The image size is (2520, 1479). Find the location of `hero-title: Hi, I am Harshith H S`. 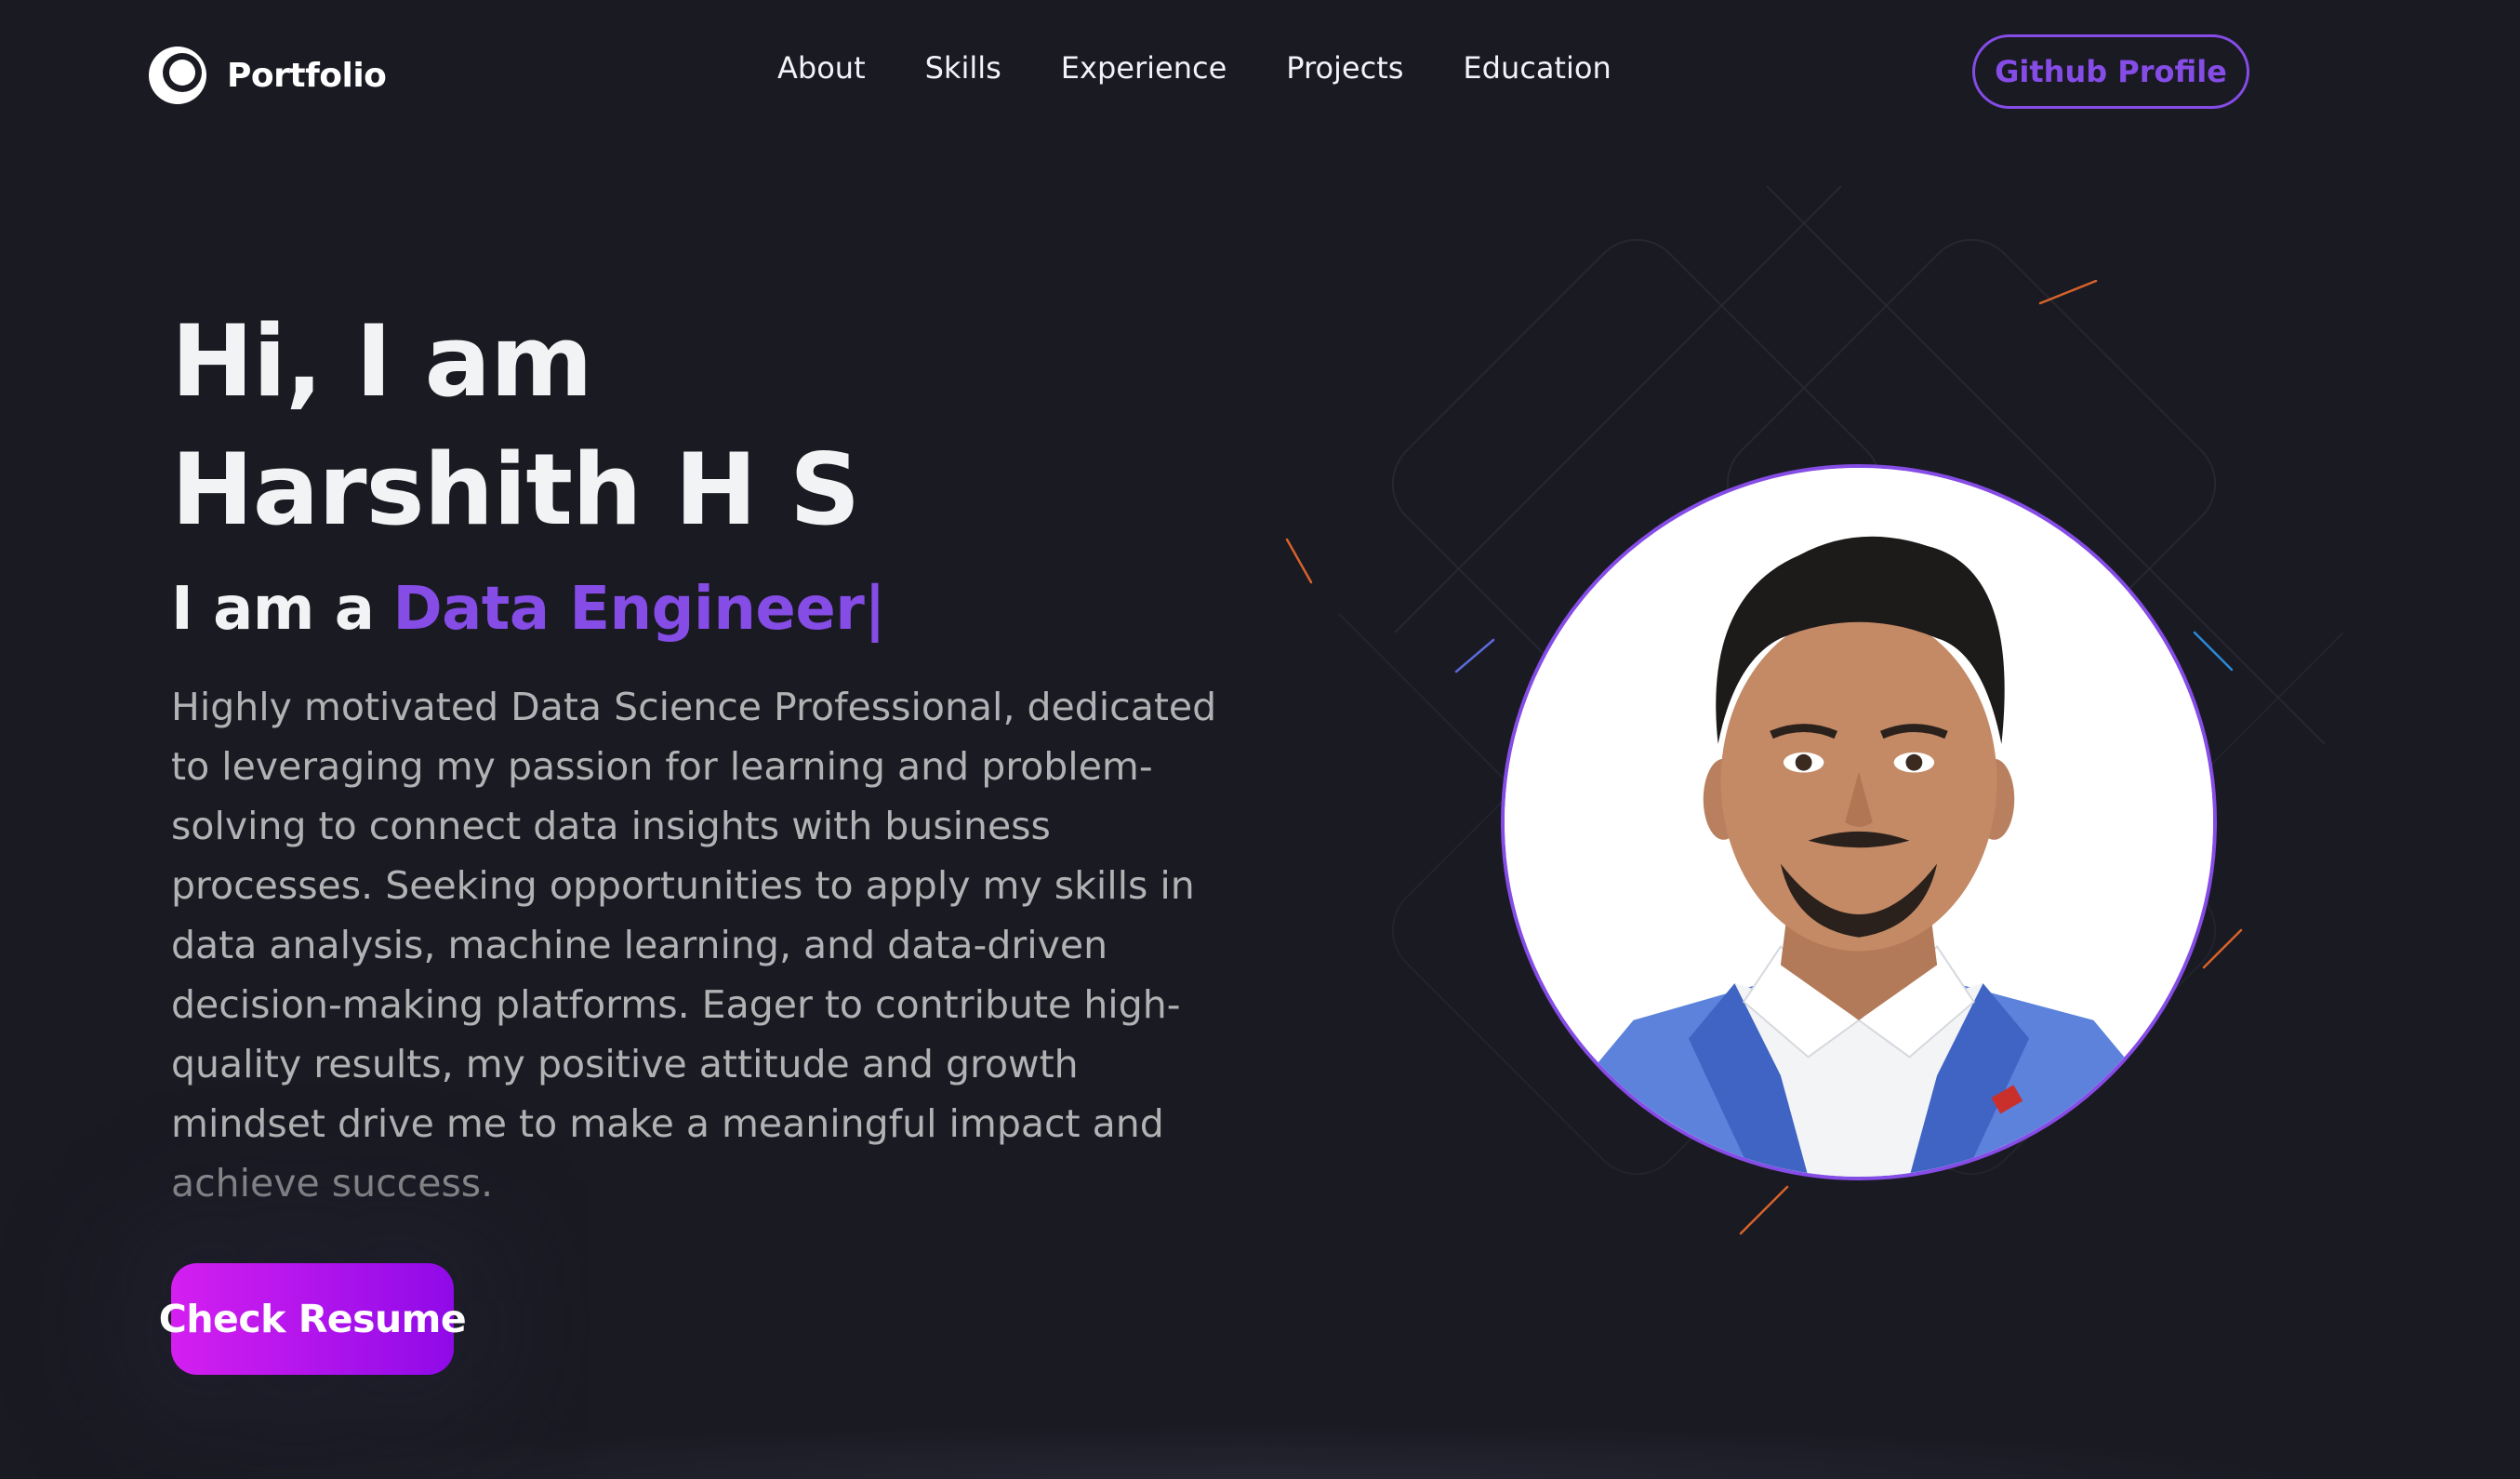

hero-title: Hi, I am Harshith H S is located at coordinates (515, 426).